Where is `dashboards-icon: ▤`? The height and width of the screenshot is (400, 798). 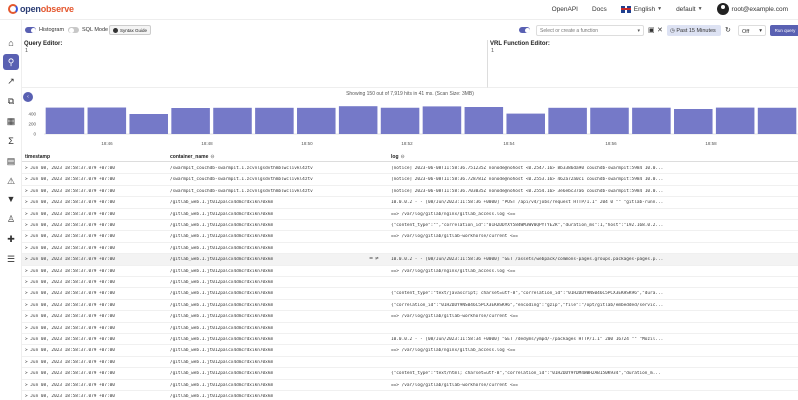 dashboards-icon: ▤ is located at coordinates (11, 161).